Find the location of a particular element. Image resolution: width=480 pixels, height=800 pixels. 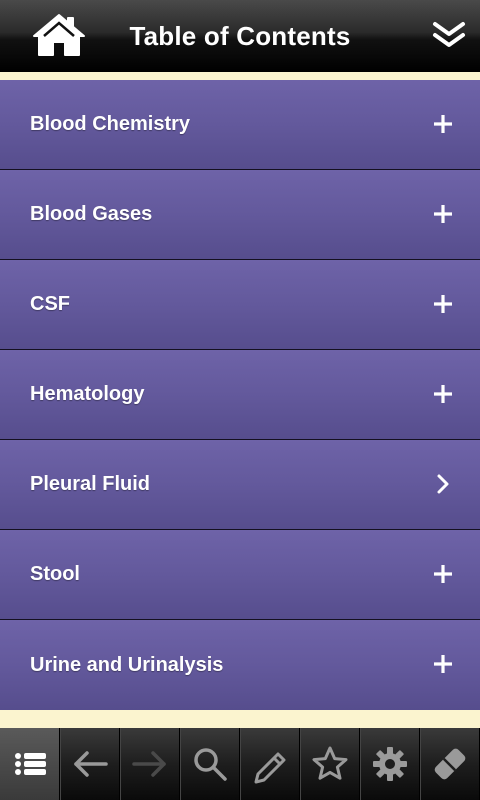

top-divider is located at coordinates (240, 76).